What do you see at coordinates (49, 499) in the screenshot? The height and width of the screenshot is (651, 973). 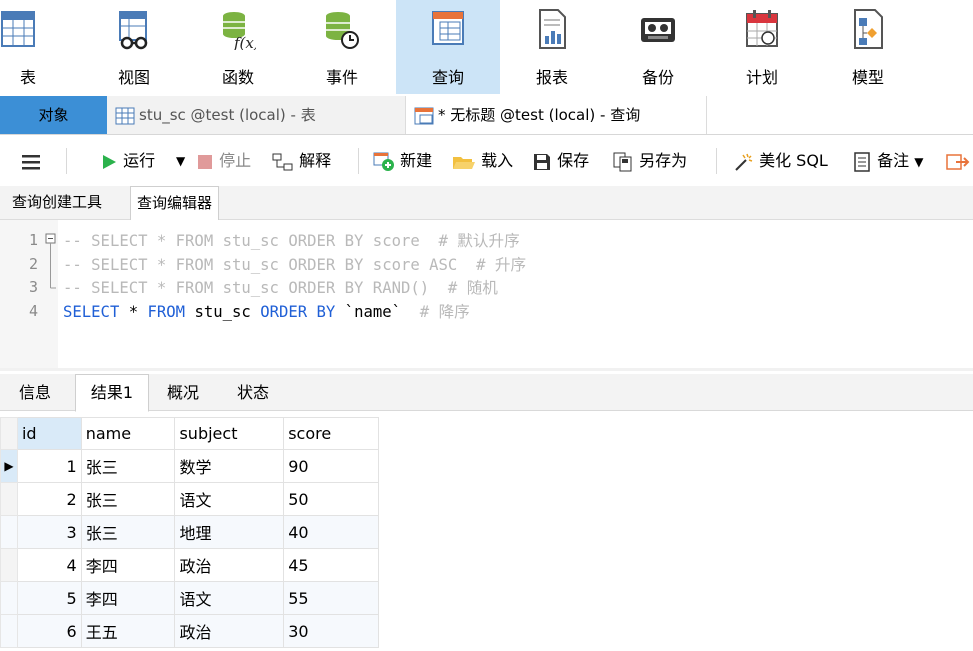 I see `cell-id: 2` at bounding box center [49, 499].